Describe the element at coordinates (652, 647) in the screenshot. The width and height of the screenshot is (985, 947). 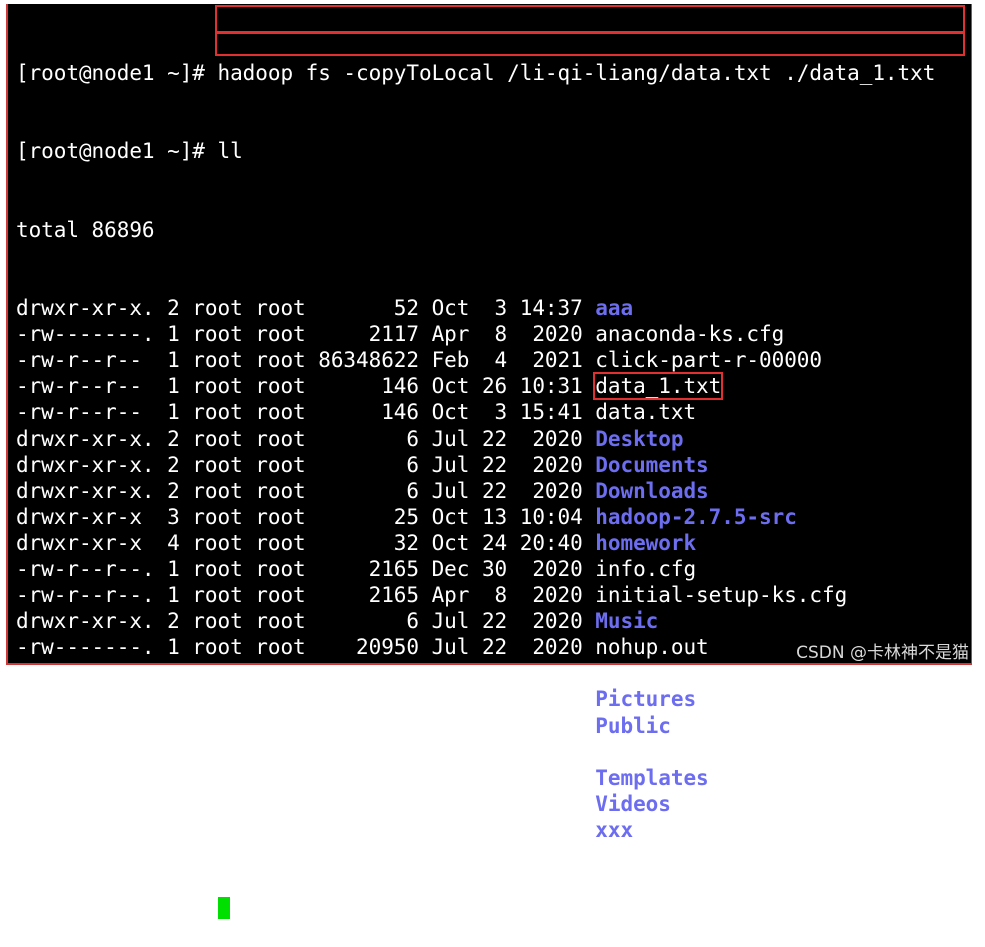
I see `file-name: nohup.out` at that location.